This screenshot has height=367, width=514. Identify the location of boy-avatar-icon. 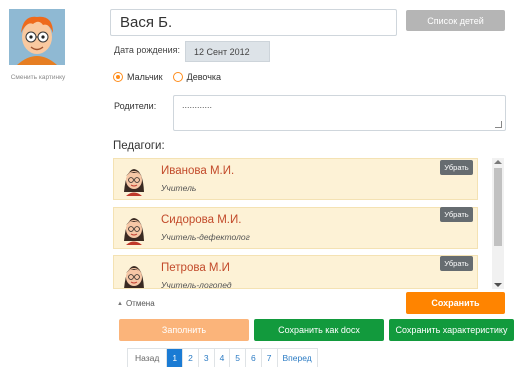
(37, 37).